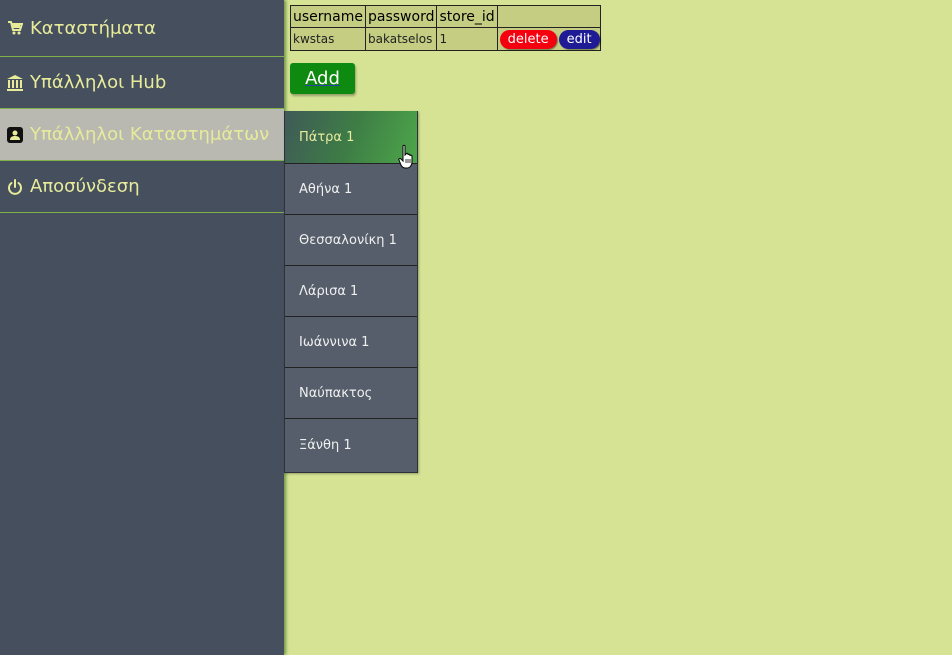 The height and width of the screenshot is (655, 952). I want to click on column-header-store-id: store_id, so click(467, 16).